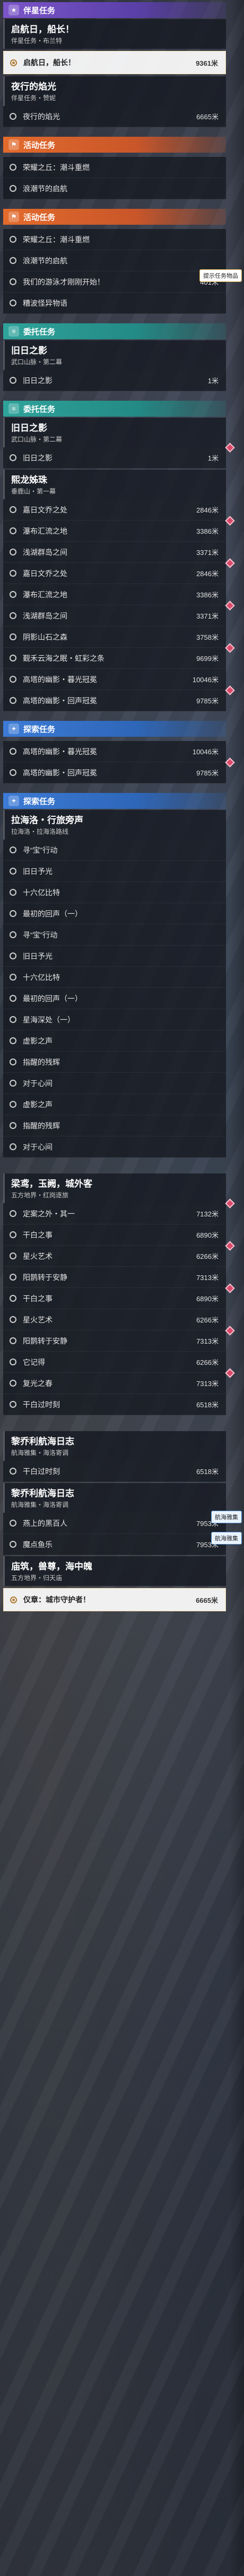 The width and height of the screenshot is (244, 2576). What do you see at coordinates (115, 1599) in the screenshot?
I see `quest-objective: 仪章：城市守护者！ 6665米` at bounding box center [115, 1599].